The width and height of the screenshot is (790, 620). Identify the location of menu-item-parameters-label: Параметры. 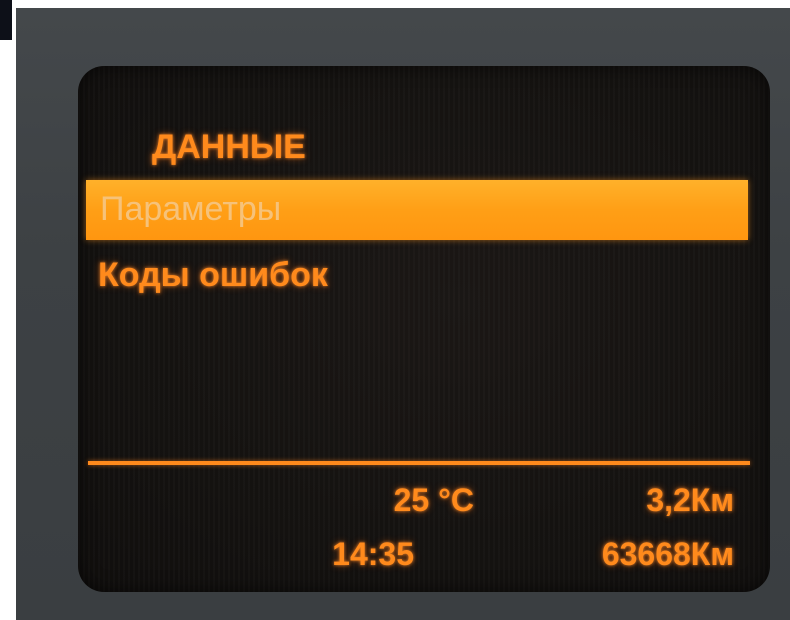
(191, 209).